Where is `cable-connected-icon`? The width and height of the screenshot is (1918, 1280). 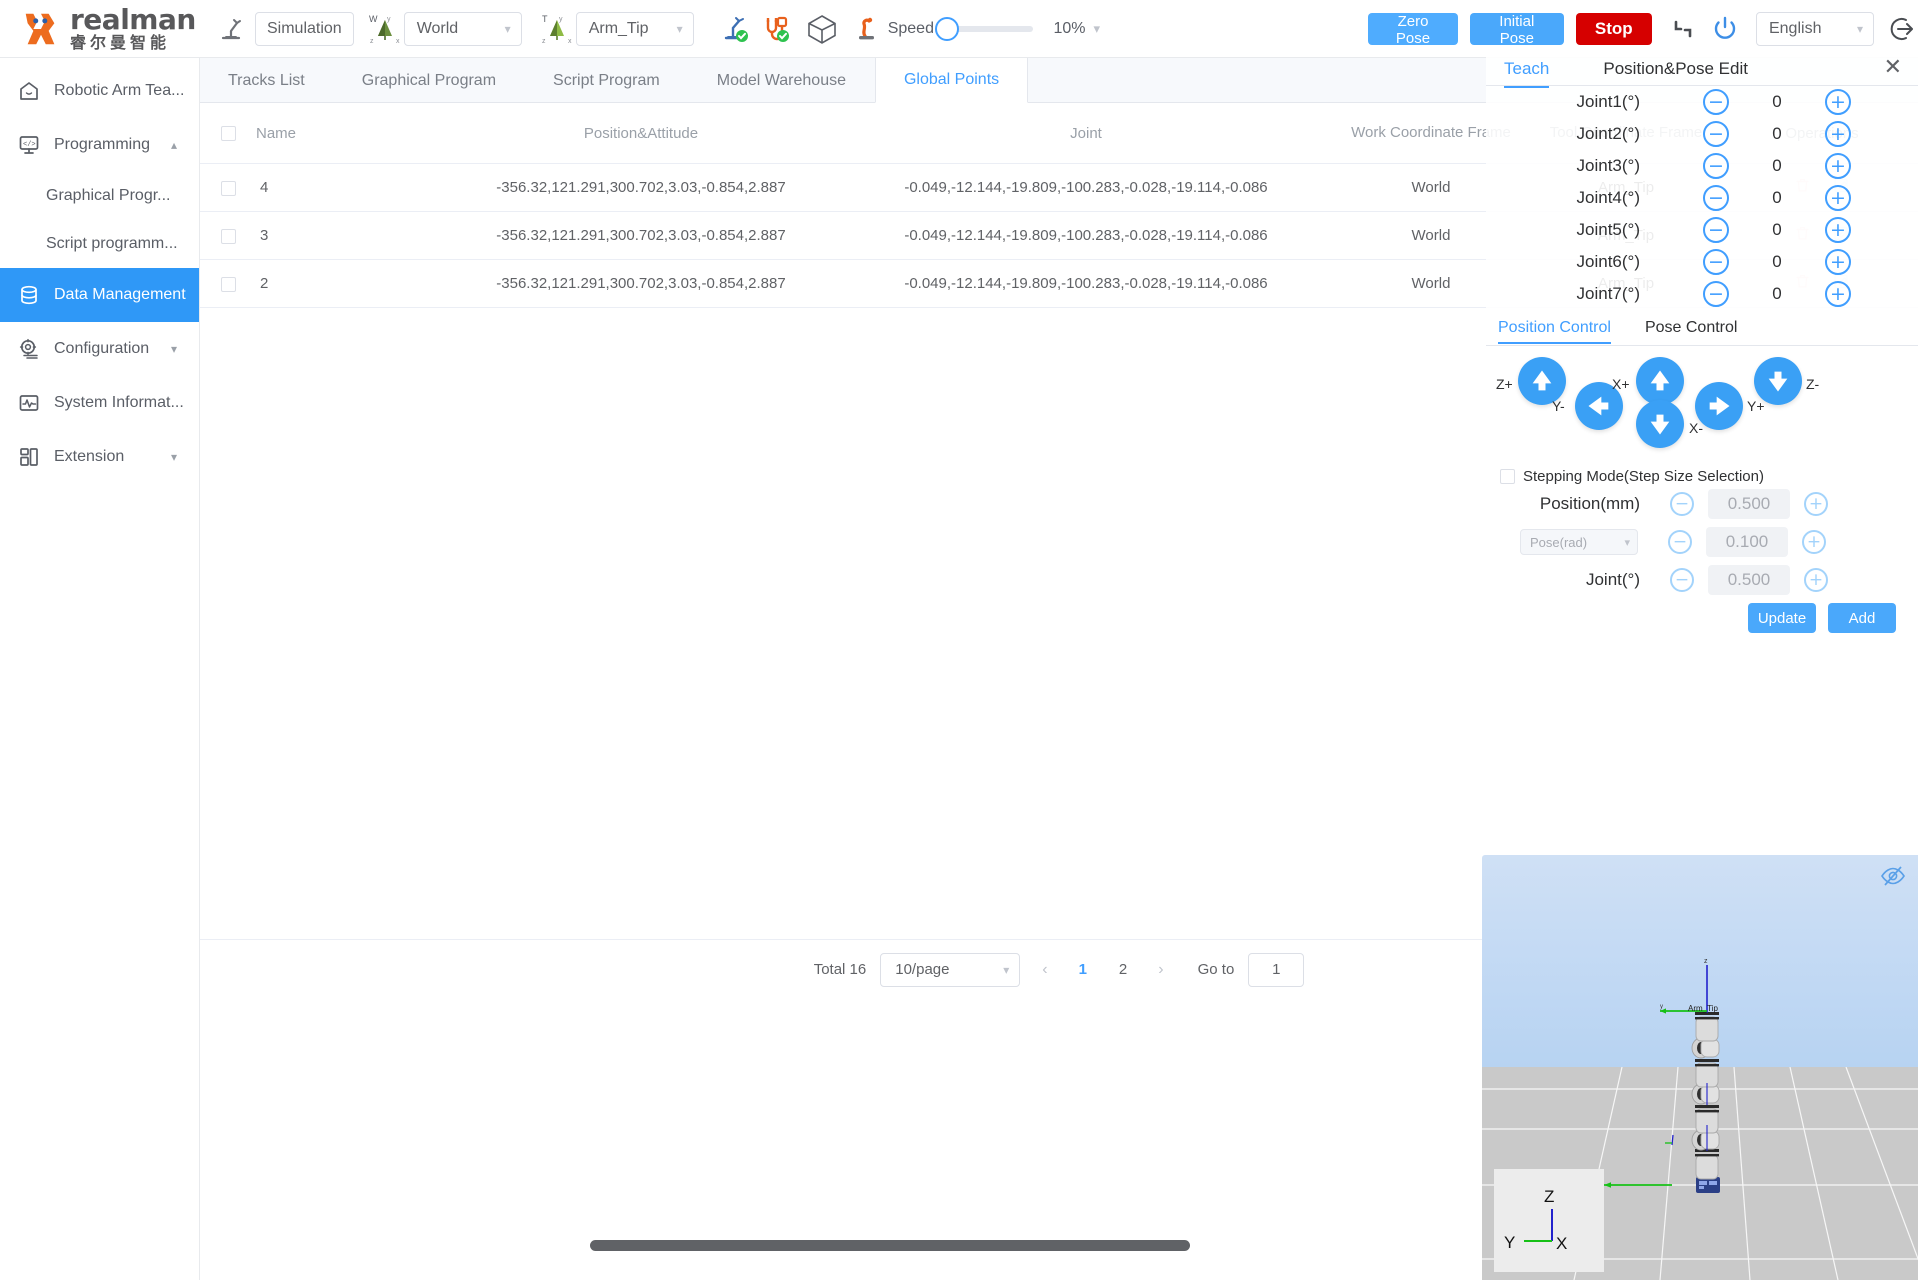
cable-connected-icon is located at coordinates (777, 29).